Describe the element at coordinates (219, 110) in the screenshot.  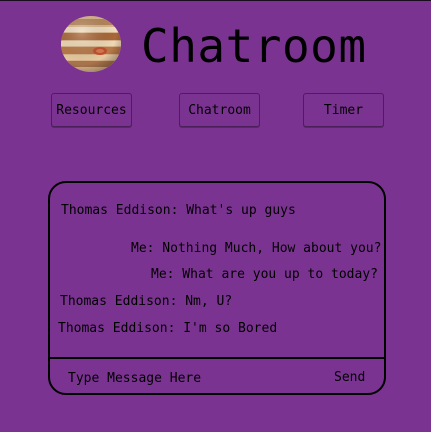
I see `chatroom-button: Chatroom` at that location.